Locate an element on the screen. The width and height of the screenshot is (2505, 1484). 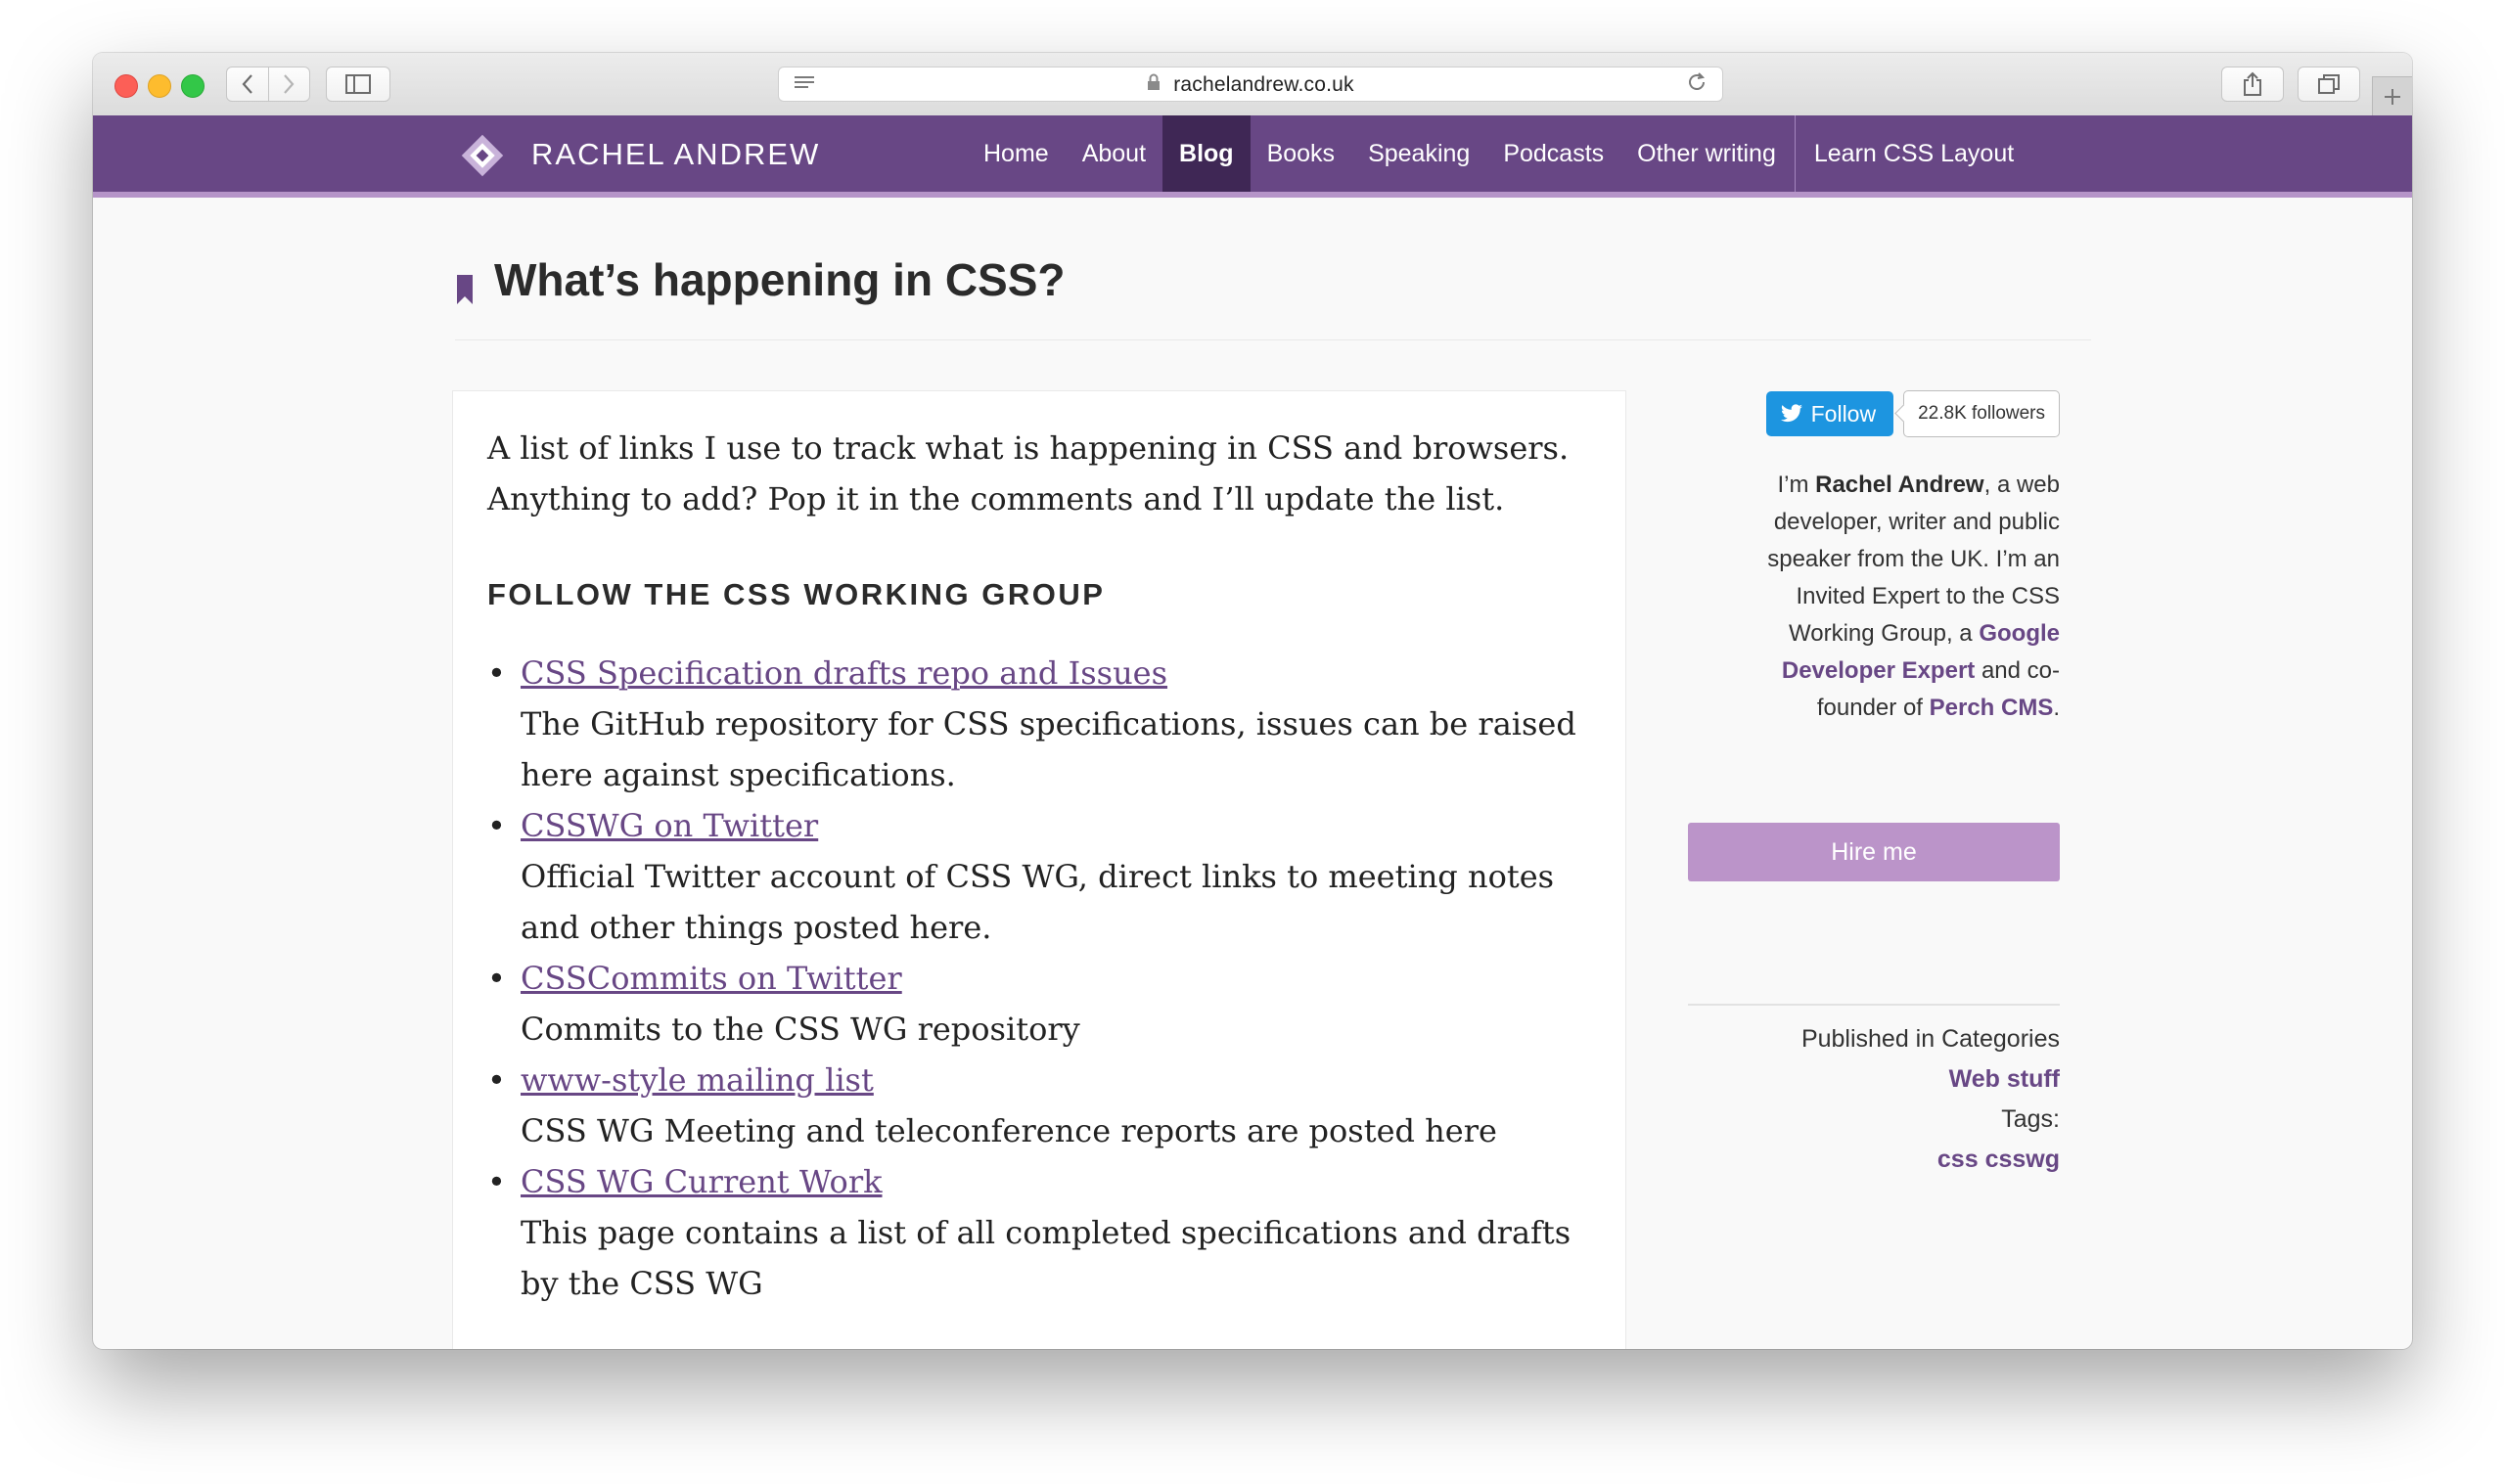
show-sidebar-button is located at coordinates (358, 84).